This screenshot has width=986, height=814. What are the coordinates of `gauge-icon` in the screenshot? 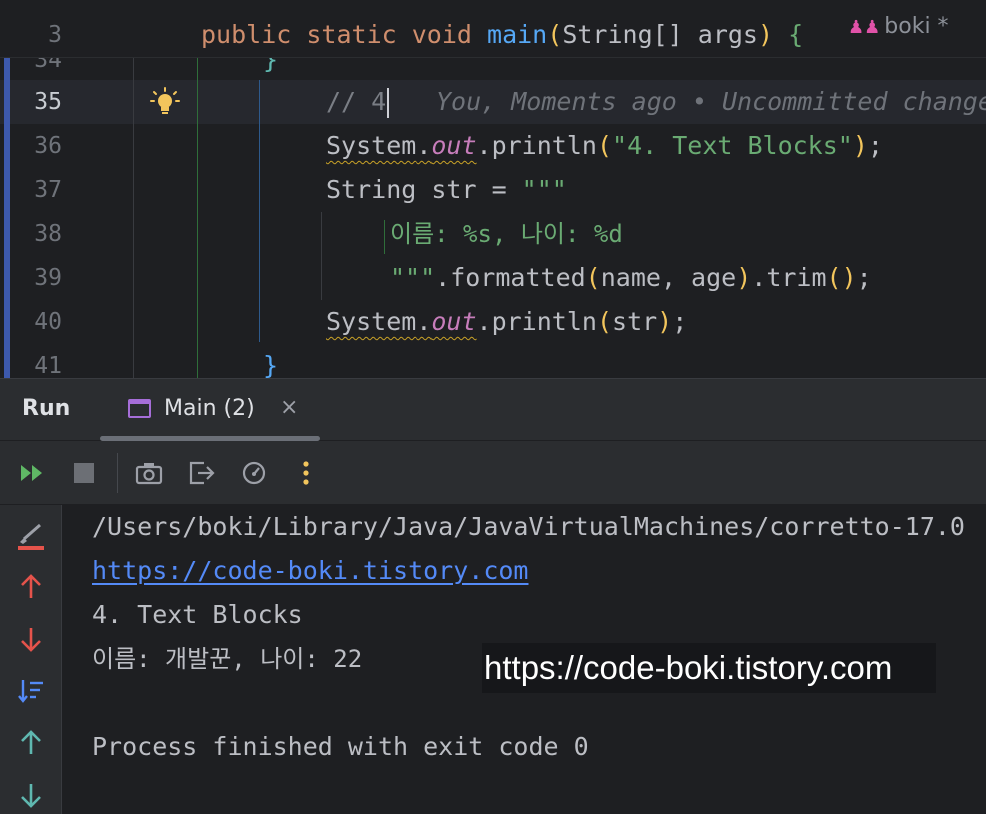 It's located at (254, 473).